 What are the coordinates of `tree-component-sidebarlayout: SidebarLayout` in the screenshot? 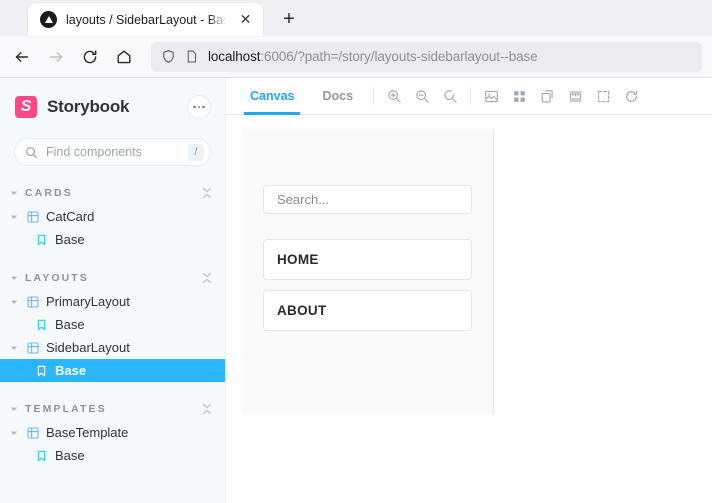 It's located at (112, 347).